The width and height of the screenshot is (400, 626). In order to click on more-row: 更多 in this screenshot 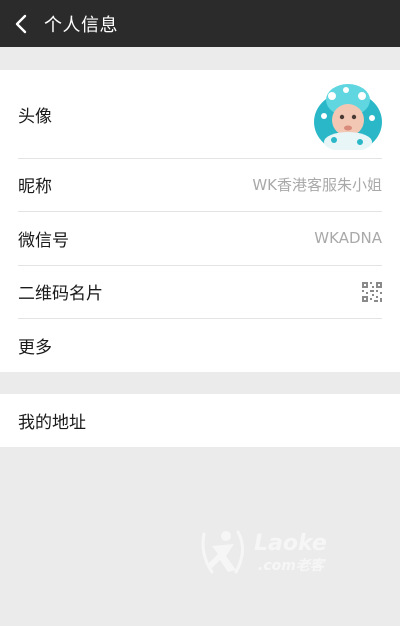, I will do `click(209, 345)`.